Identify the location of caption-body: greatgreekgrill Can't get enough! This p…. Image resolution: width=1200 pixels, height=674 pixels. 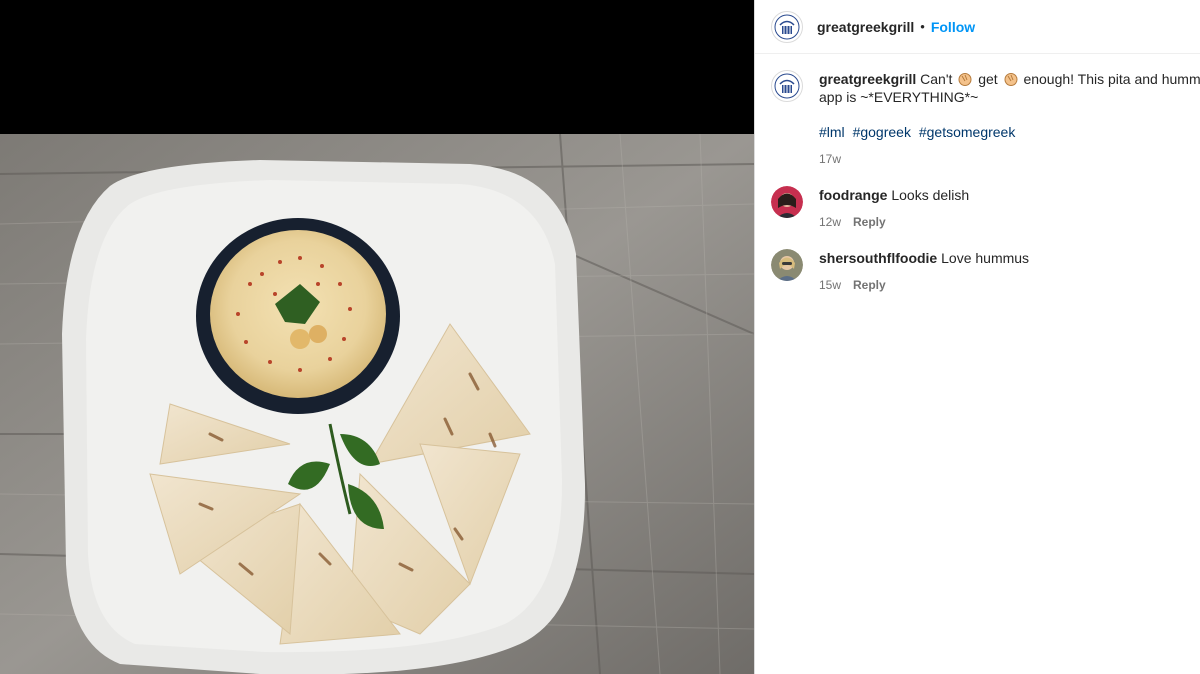
(1009, 119).